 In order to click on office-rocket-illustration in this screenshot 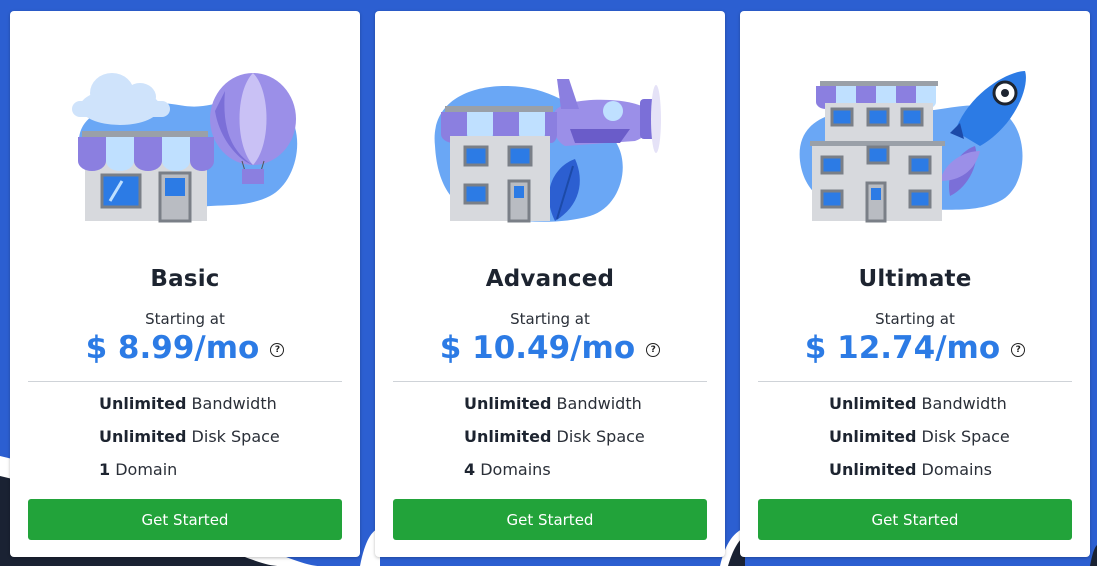, I will do `click(912, 147)`.